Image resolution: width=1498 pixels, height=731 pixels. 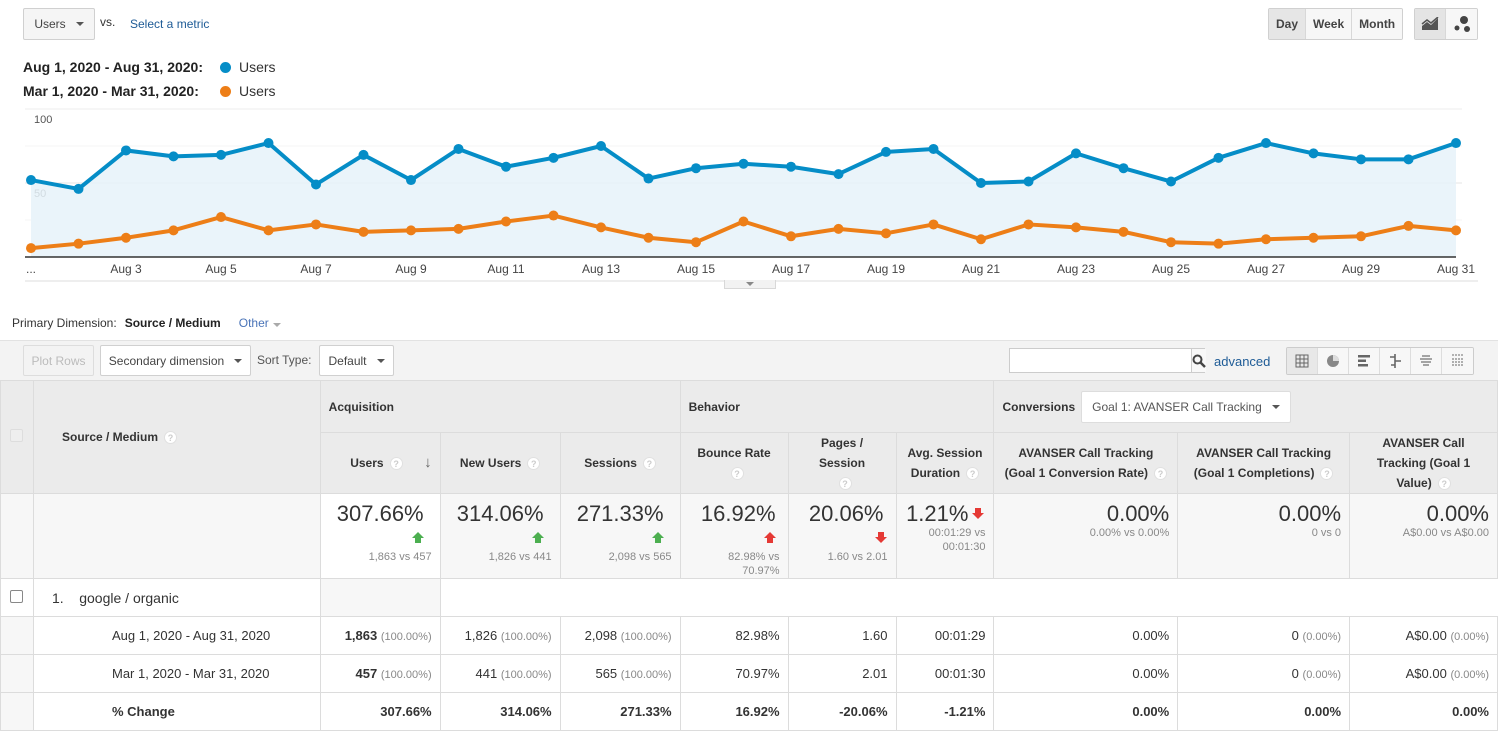 I want to click on row-dimension-link: google / organic, so click(x=129, y=598).